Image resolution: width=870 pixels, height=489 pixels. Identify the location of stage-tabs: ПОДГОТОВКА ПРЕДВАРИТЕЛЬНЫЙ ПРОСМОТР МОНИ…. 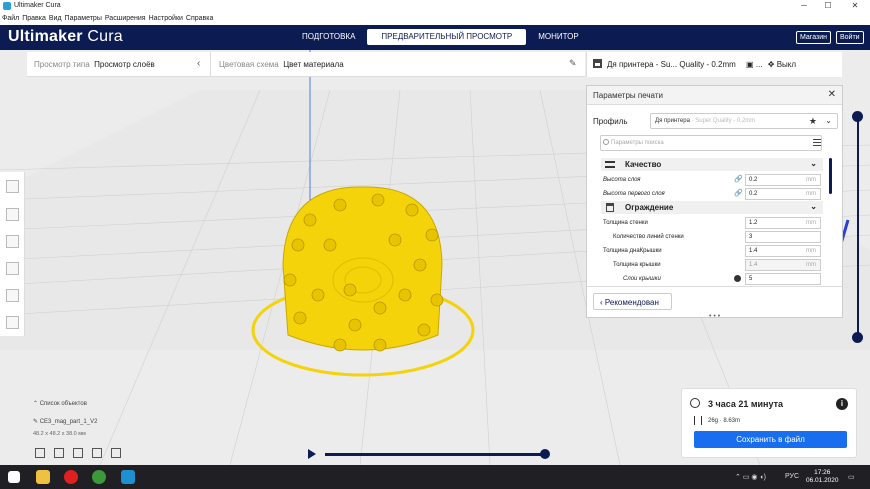
(440, 37).